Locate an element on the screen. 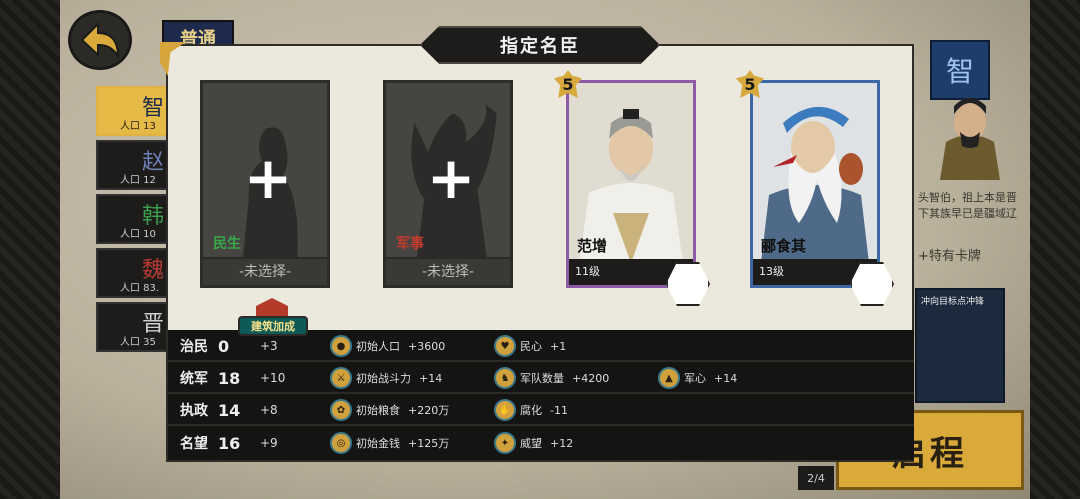 This screenshot has height=499, width=1080. stat-row-zhimin: 治民 0 +3 ● 初始人口 +3600 ♥ 民心 +1 is located at coordinates (541, 347).